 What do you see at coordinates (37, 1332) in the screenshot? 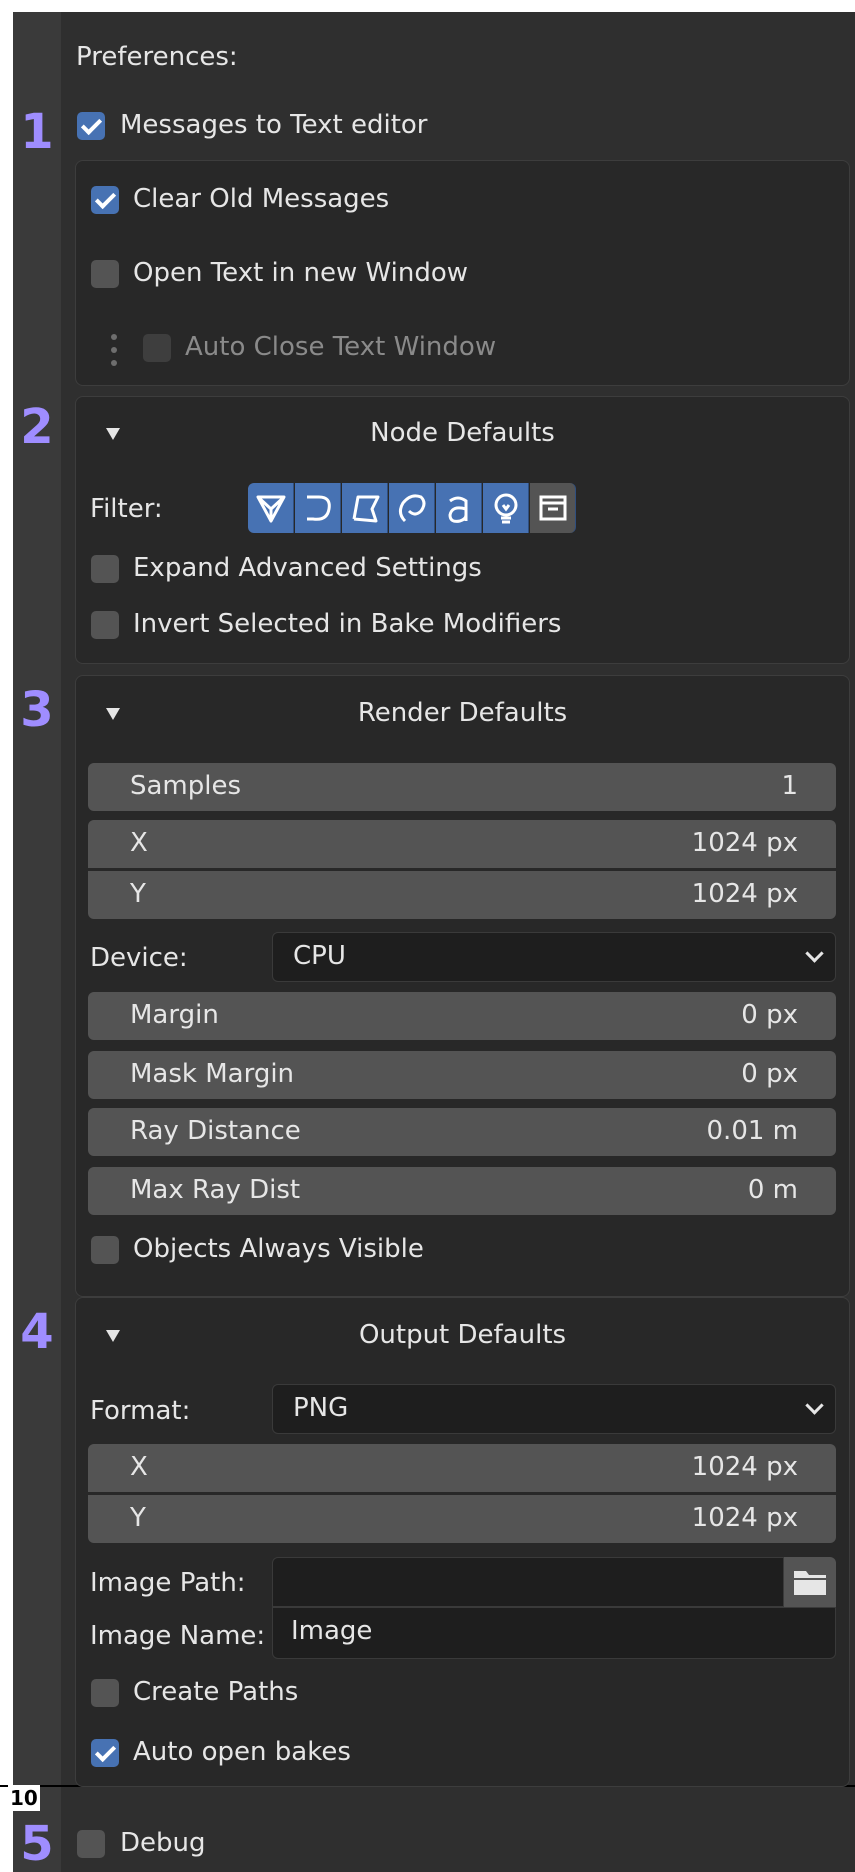
I see `annotation-4: 4` at bounding box center [37, 1332].